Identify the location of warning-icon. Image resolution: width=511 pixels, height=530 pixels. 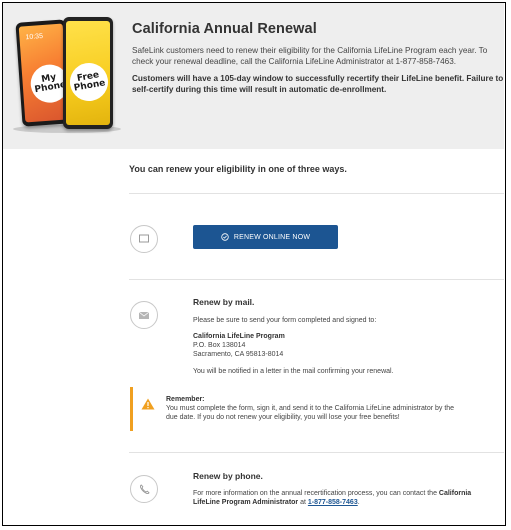
(148, 406).